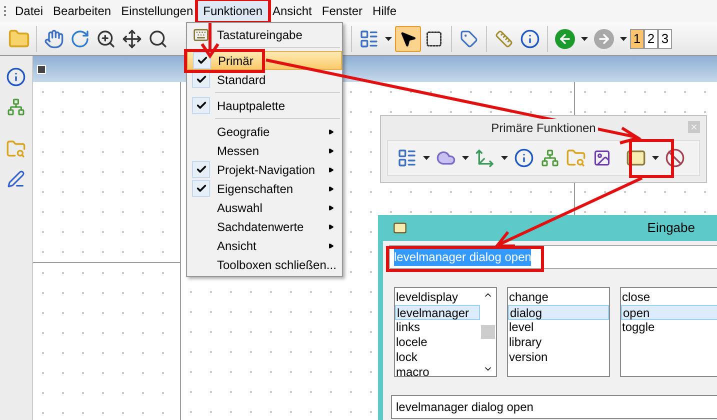  I want to click on list-item: version, so click(558, 357).